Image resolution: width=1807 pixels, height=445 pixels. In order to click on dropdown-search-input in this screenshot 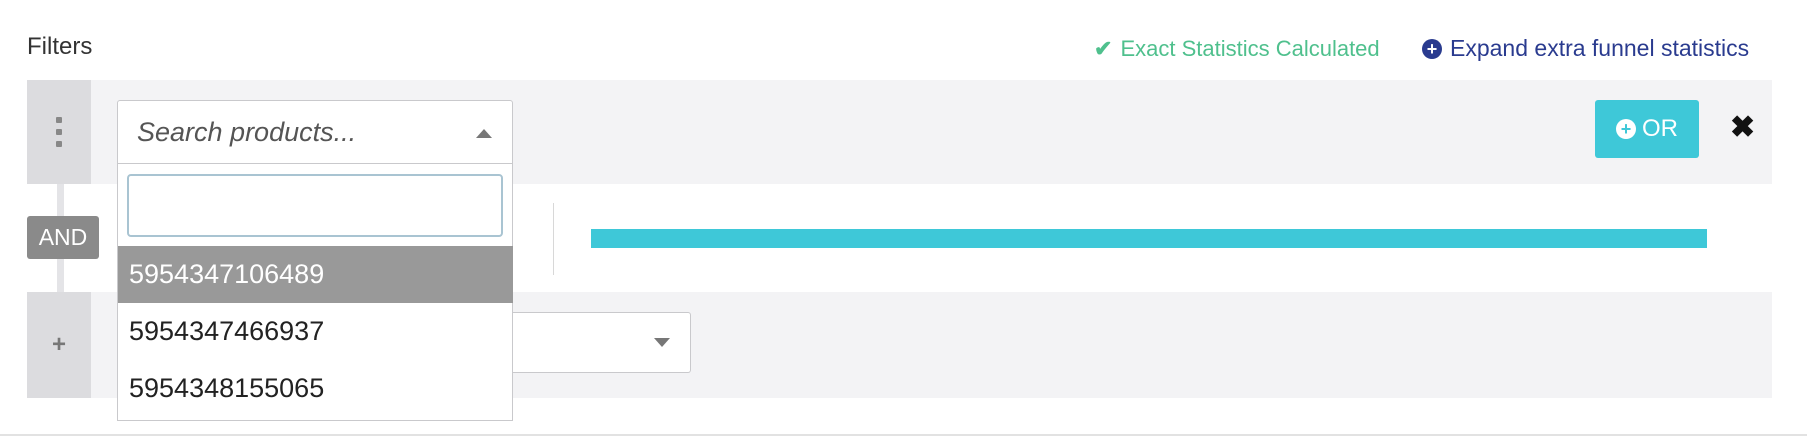, I will do `click(315, 205)`.